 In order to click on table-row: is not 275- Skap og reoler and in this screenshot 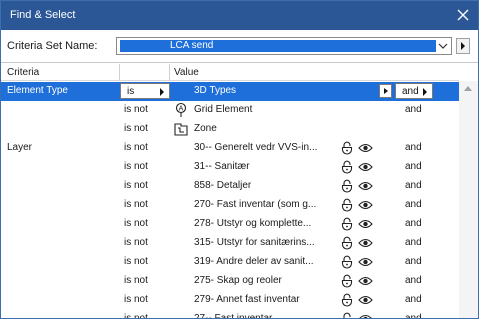, I will do `click(230, 281)`.